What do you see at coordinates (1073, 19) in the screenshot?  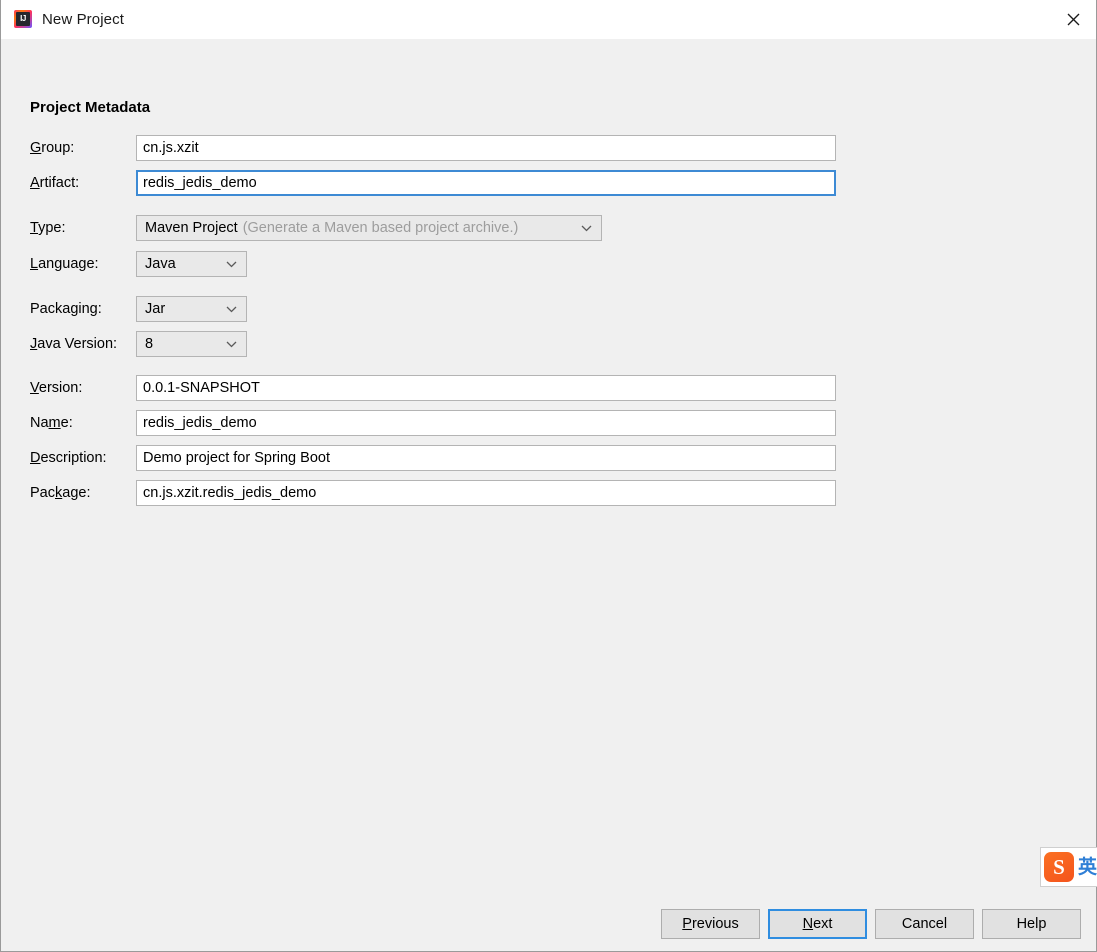 I see `close-icon` at bounding box center [1073, 19].